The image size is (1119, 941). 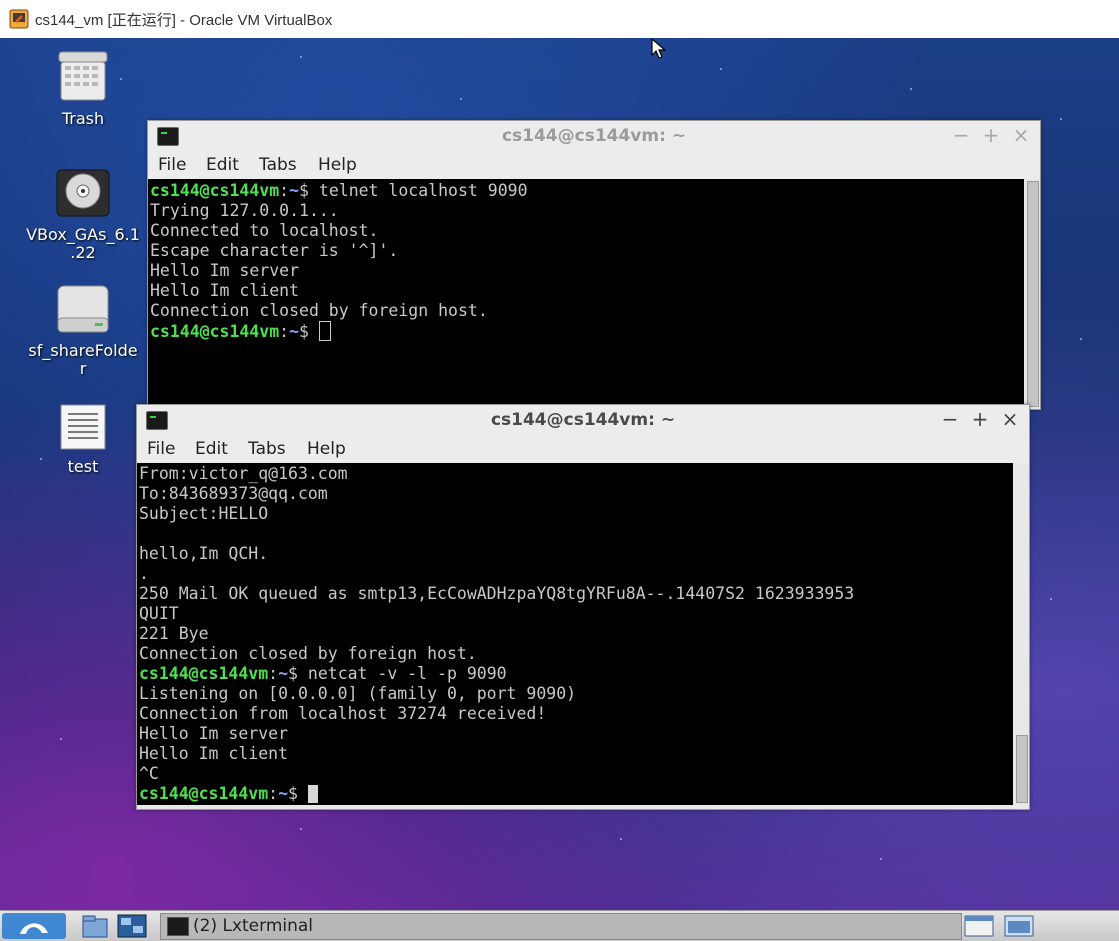 I want to click on cursor-block, so click(x=312, y=794).